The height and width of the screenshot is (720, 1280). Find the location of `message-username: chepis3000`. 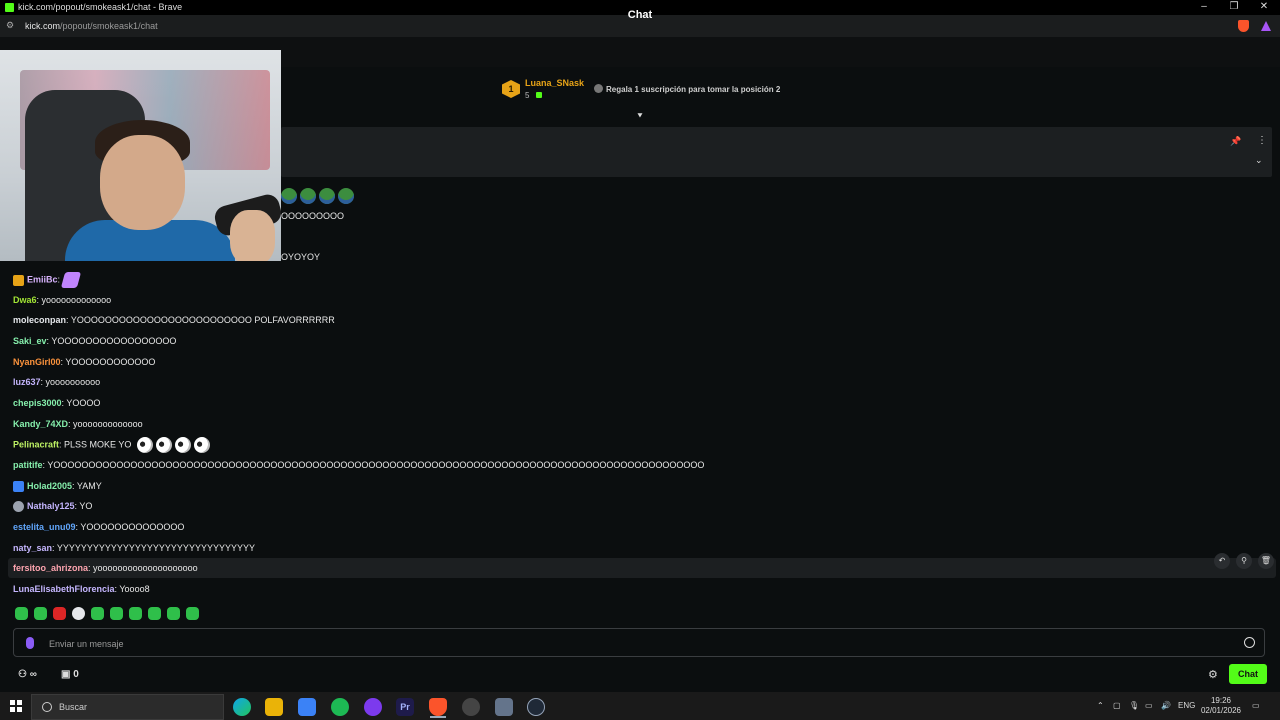

message-username: chepis3000 is located at coordinates (37, 403).